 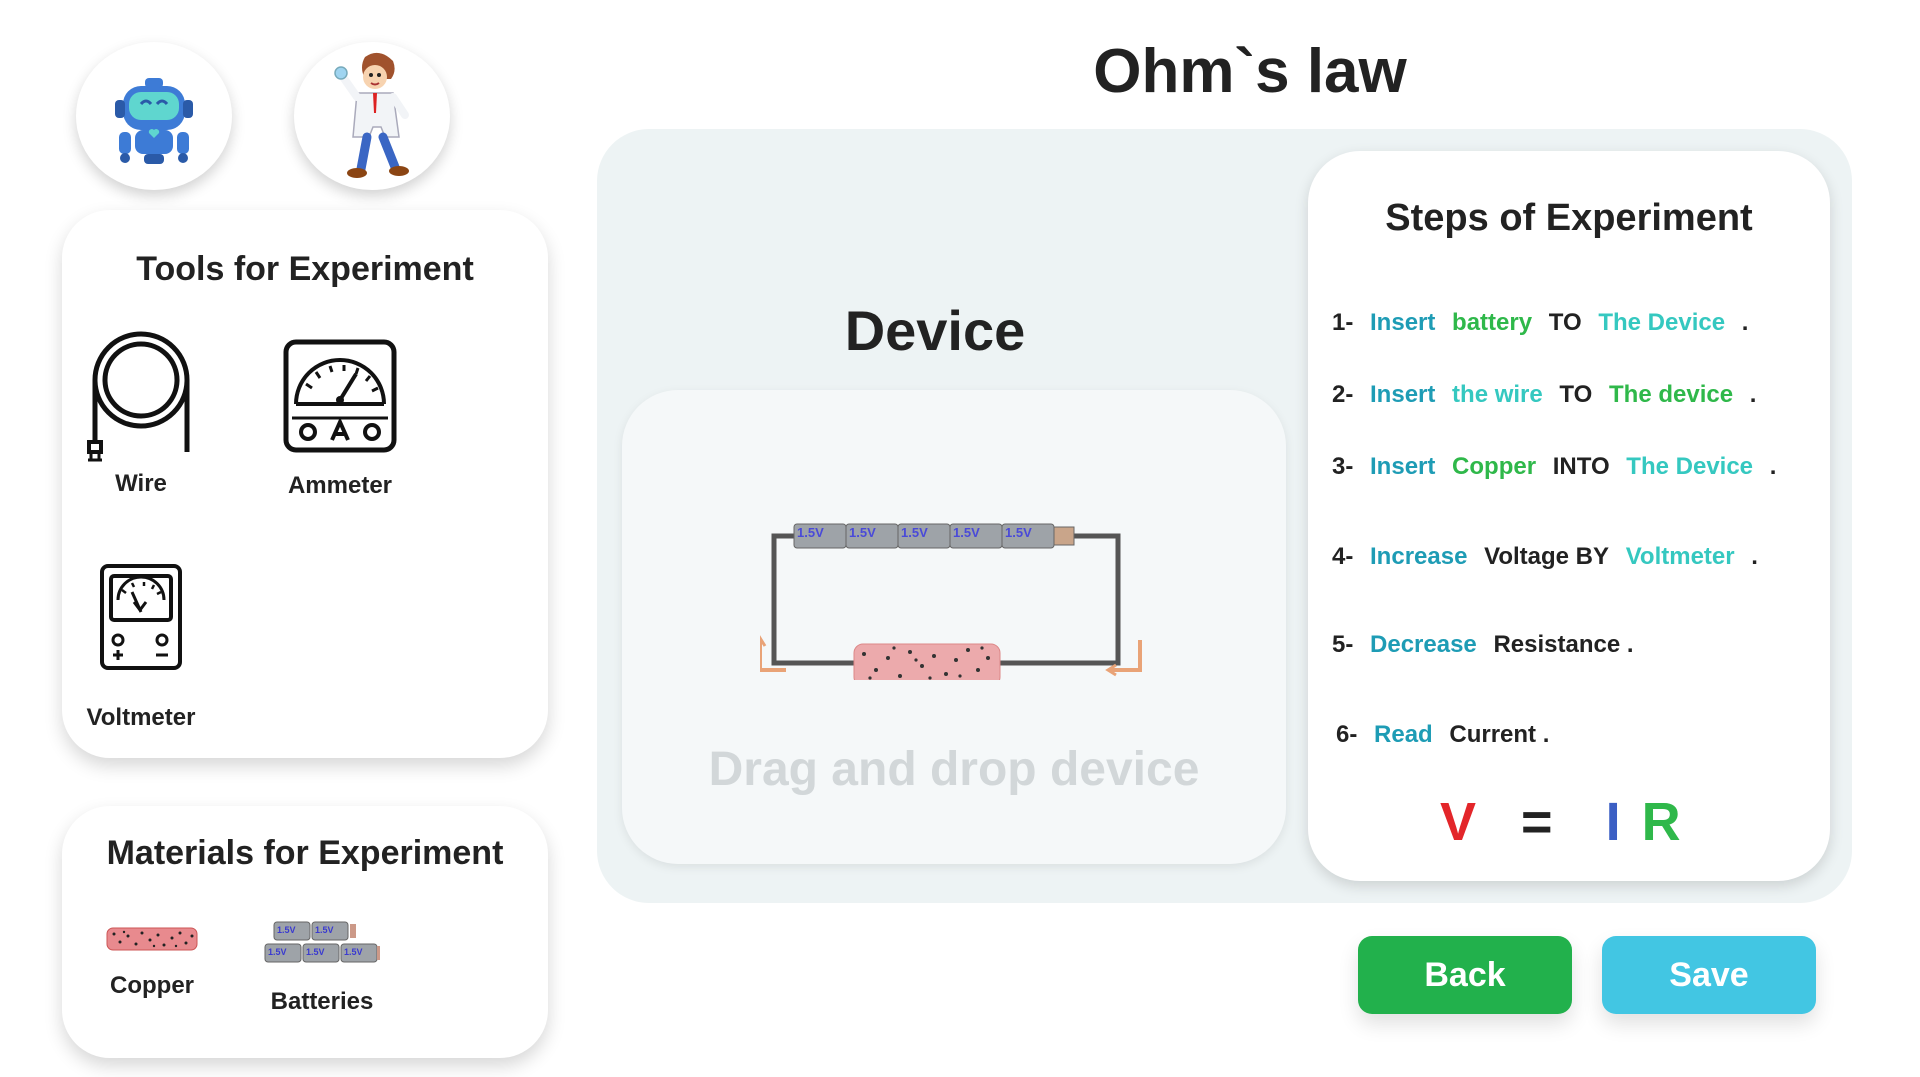 What do you see at coordinates (322, 1001) in the screenshot?
I see `material-label: Batteries` at bounding box center [322, 1001].